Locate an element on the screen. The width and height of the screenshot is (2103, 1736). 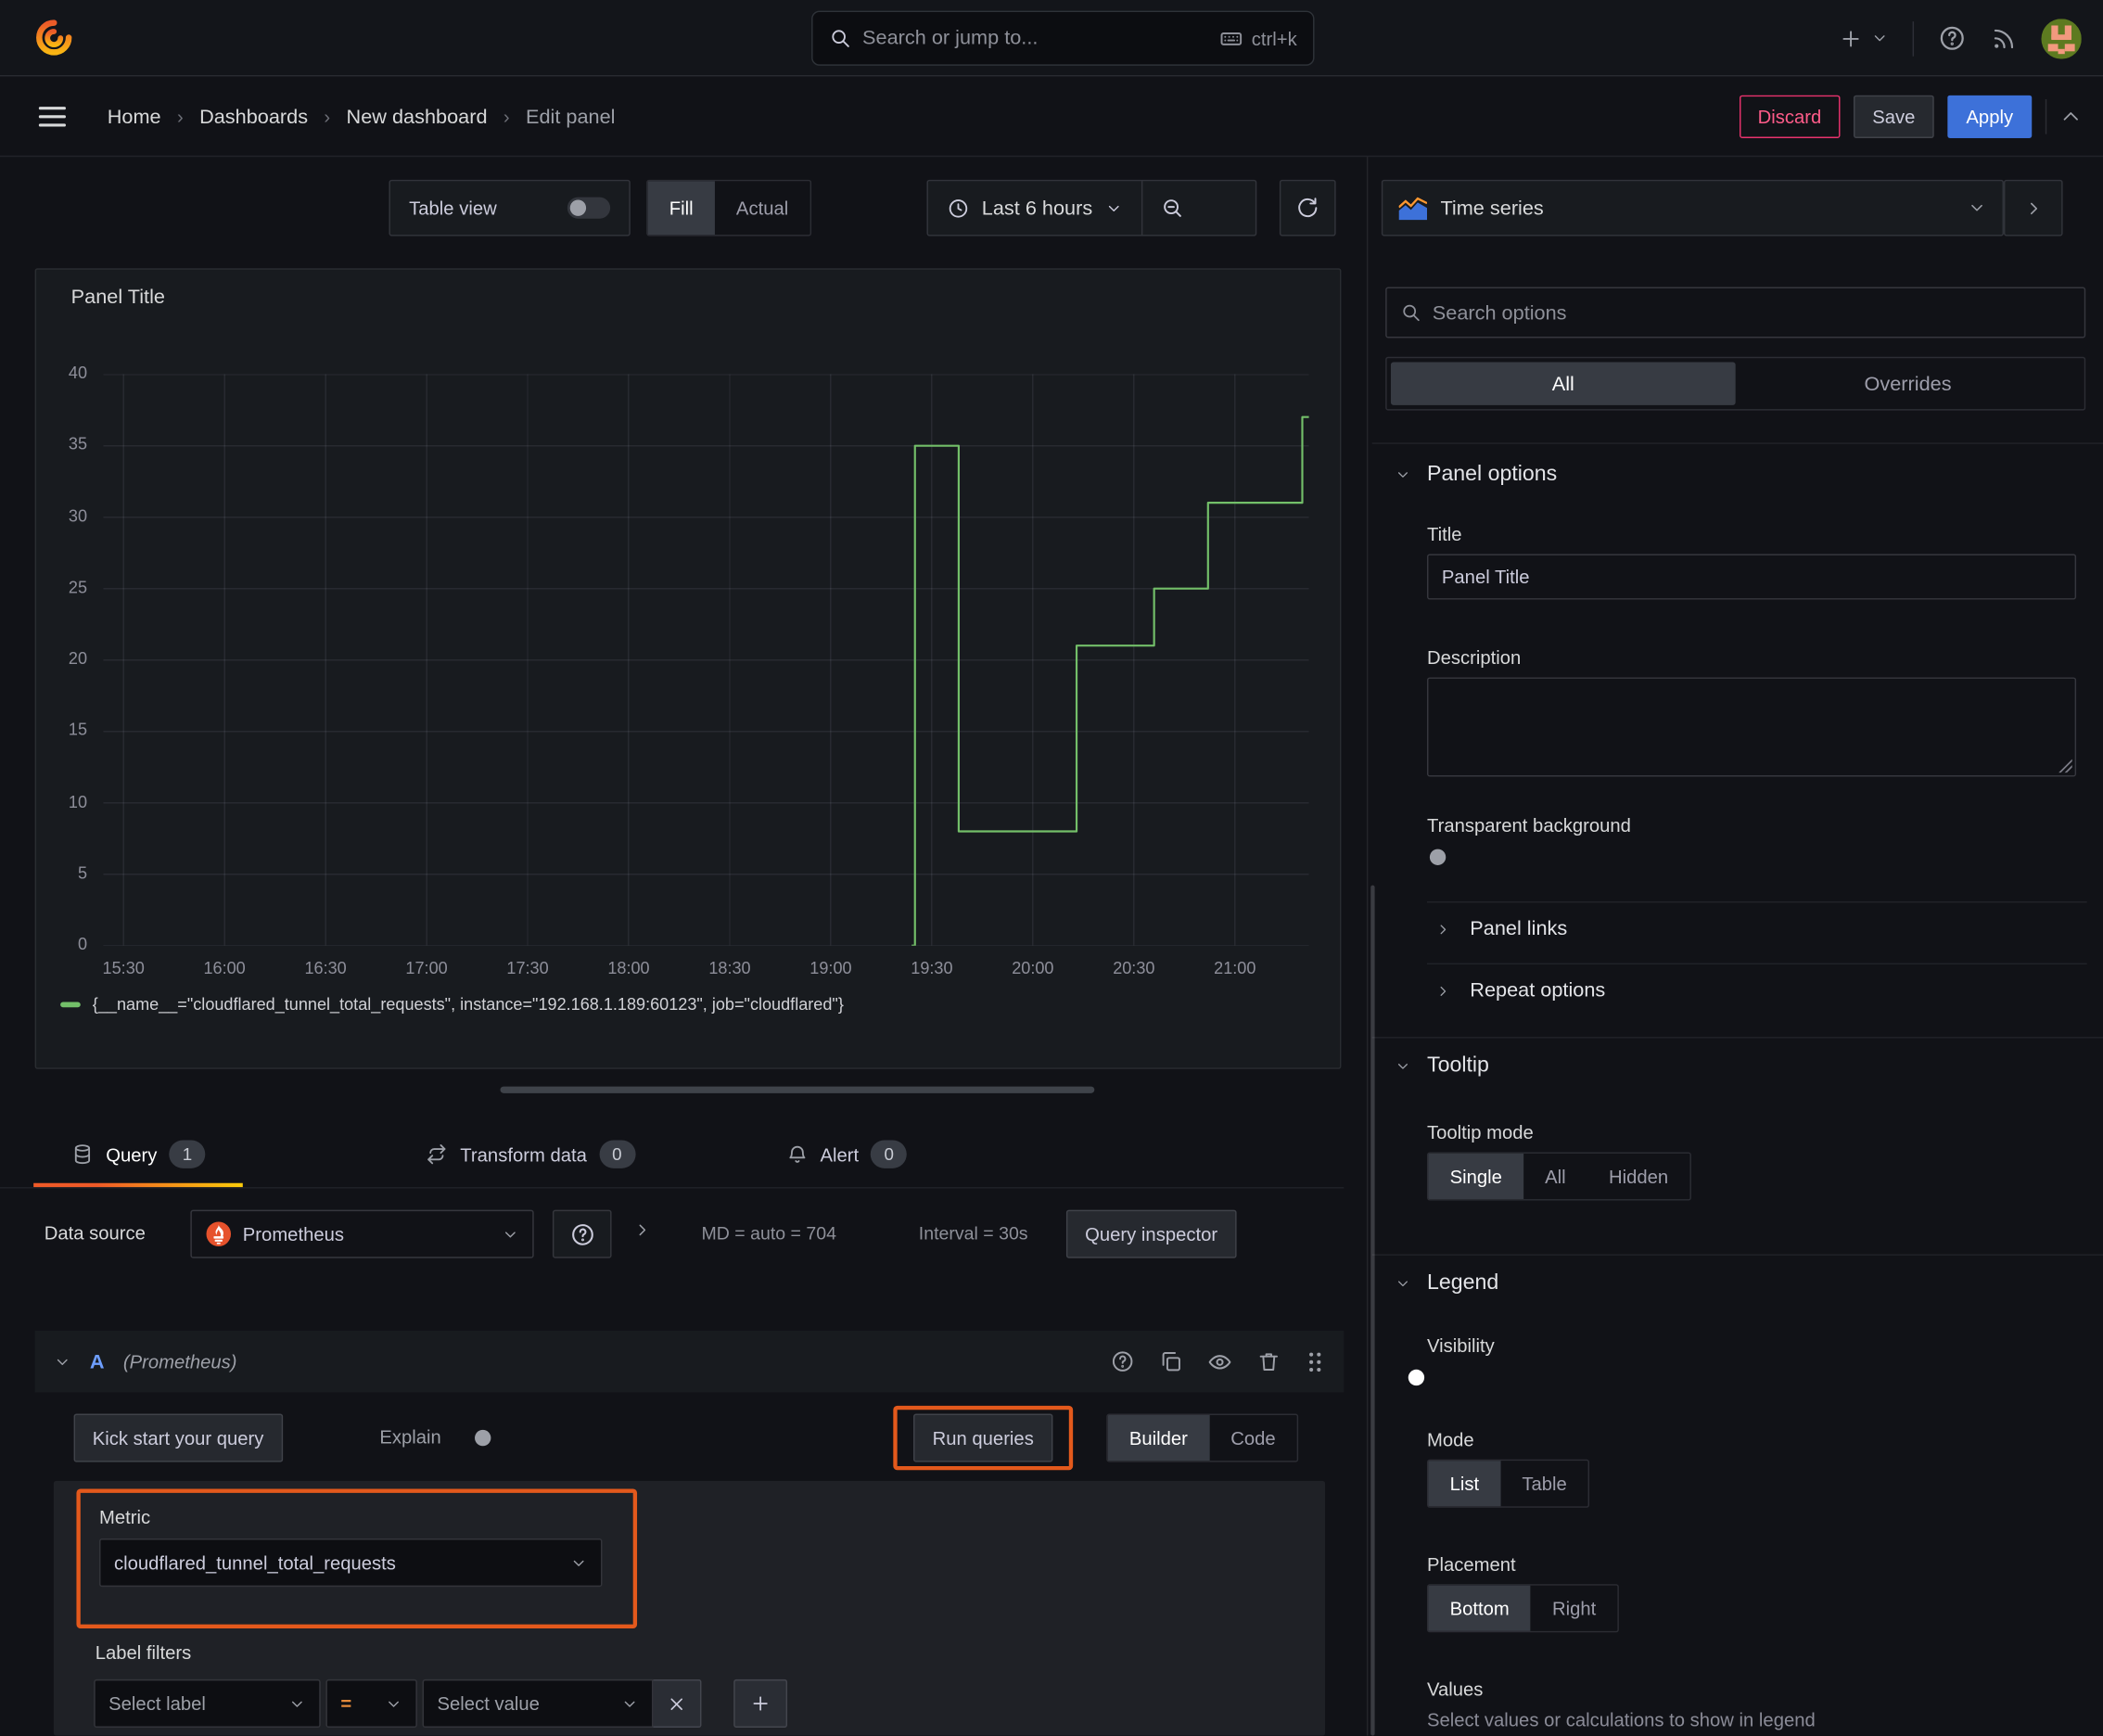
legend-mode-list: List is located at coordinates (1464, 1484).